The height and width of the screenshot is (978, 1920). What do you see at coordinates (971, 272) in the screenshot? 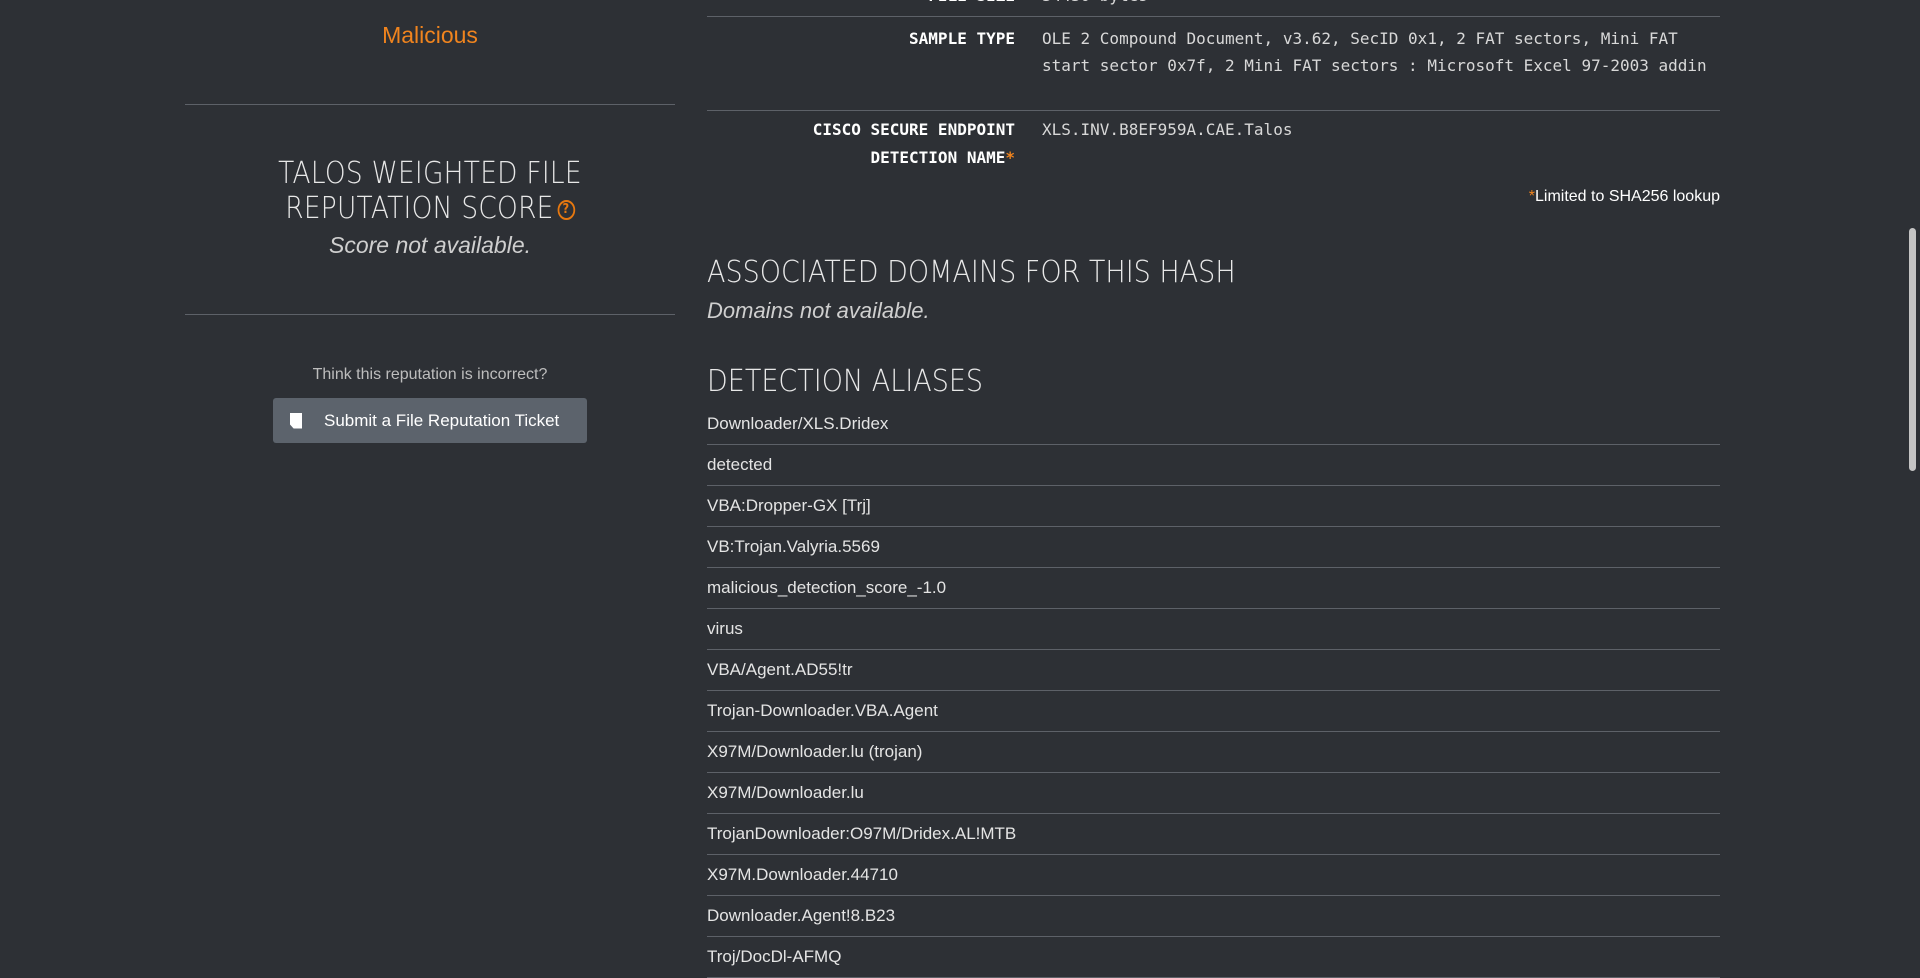
I see `domains-heading: ASSOCIATED DOMAINS FOR THIS HASH` at bounding box center [971, 272].